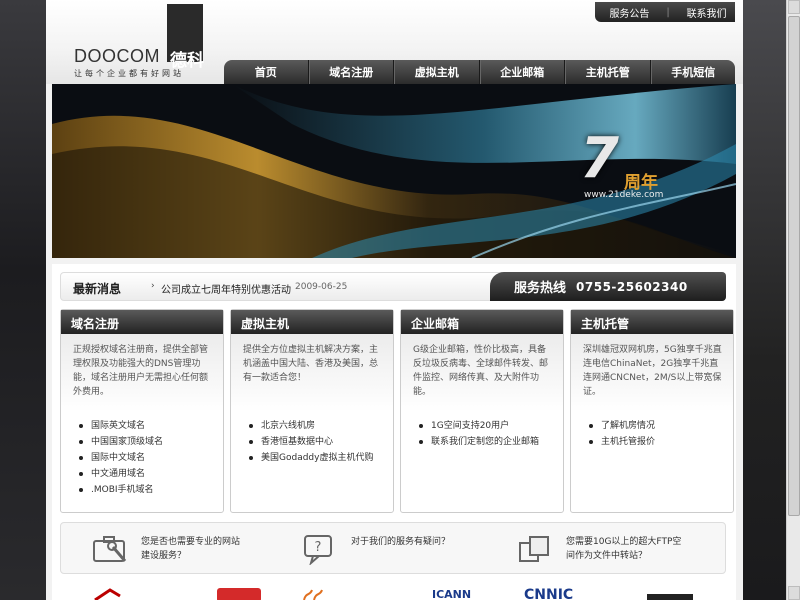 The width and height of the screenshot is (800, 600). I want to click on box-title: 主机托管, so click(652, 322).